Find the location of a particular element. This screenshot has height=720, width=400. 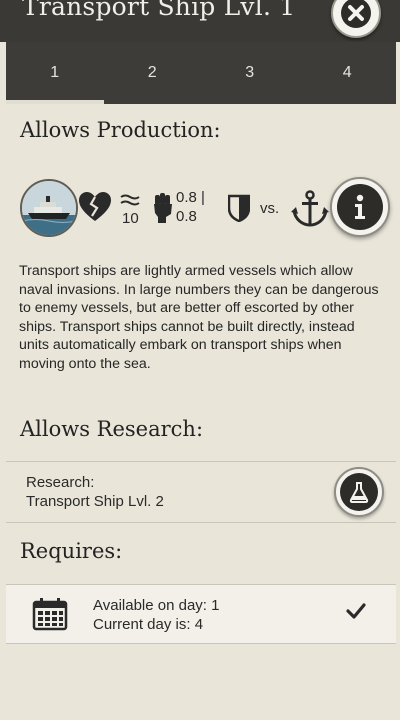

tab-level-1: 1 is located at coordinates (55, 73).